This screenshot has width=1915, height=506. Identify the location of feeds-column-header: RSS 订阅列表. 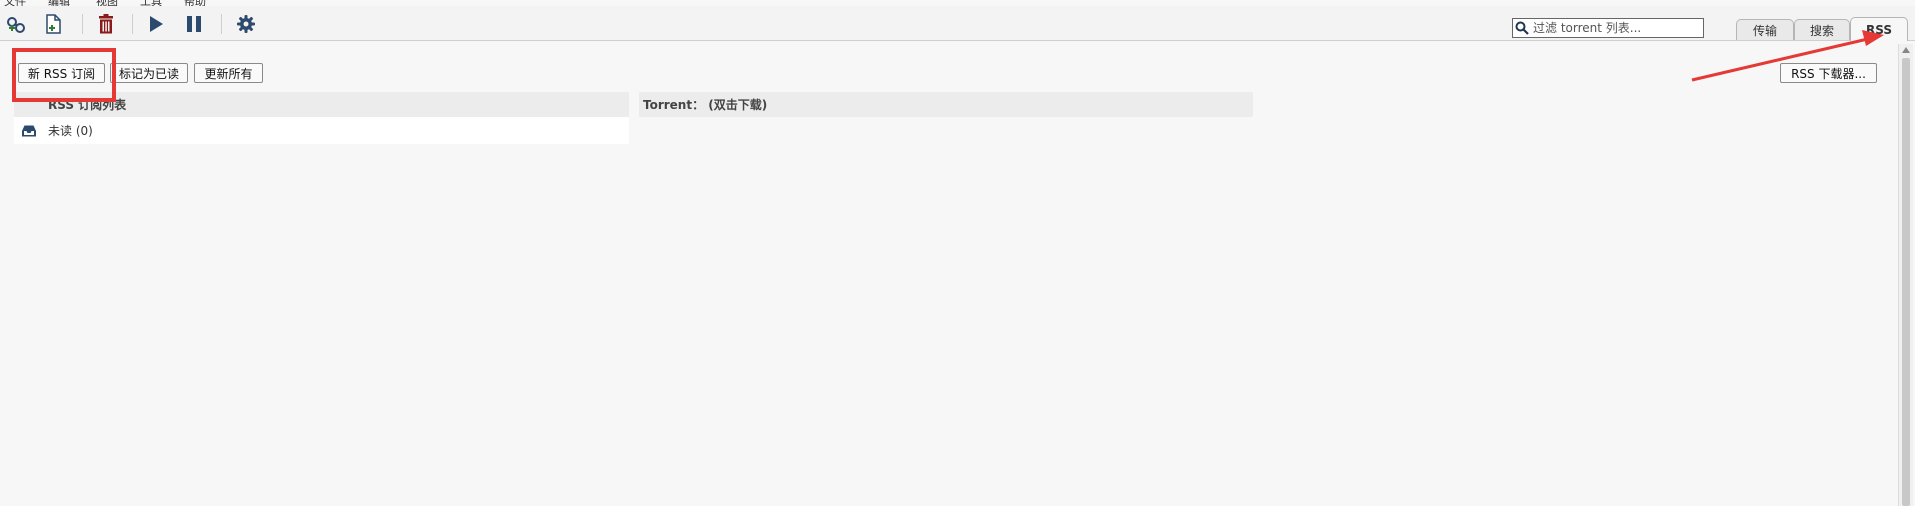
(321, 104).